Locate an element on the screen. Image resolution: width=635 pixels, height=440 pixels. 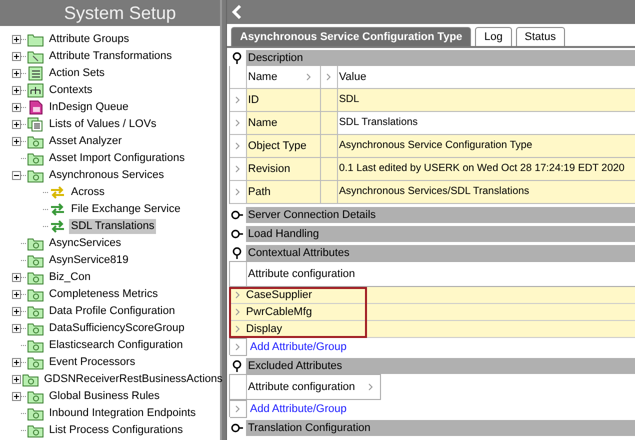
table-cell: 0.1 Last edited by USERK on Wed Oct 28 17:24:19 EDT 2020 is located at coordinates (486, 169).